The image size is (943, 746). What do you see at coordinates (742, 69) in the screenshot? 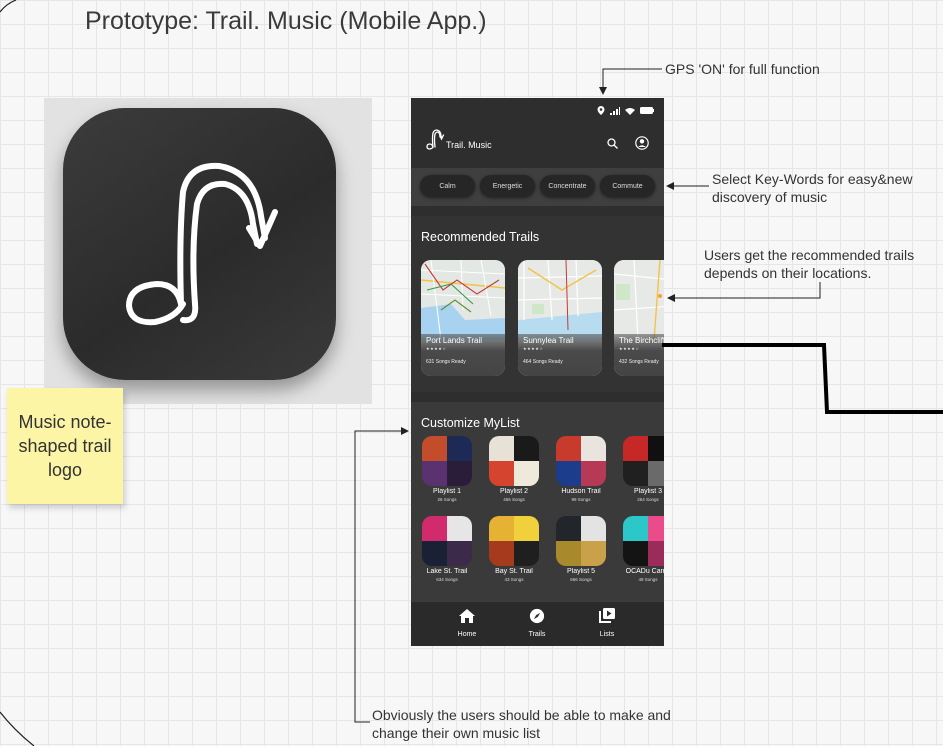
I see `annotation-gps: GPS 'ON' for full function` at bounding box center [742, 69].